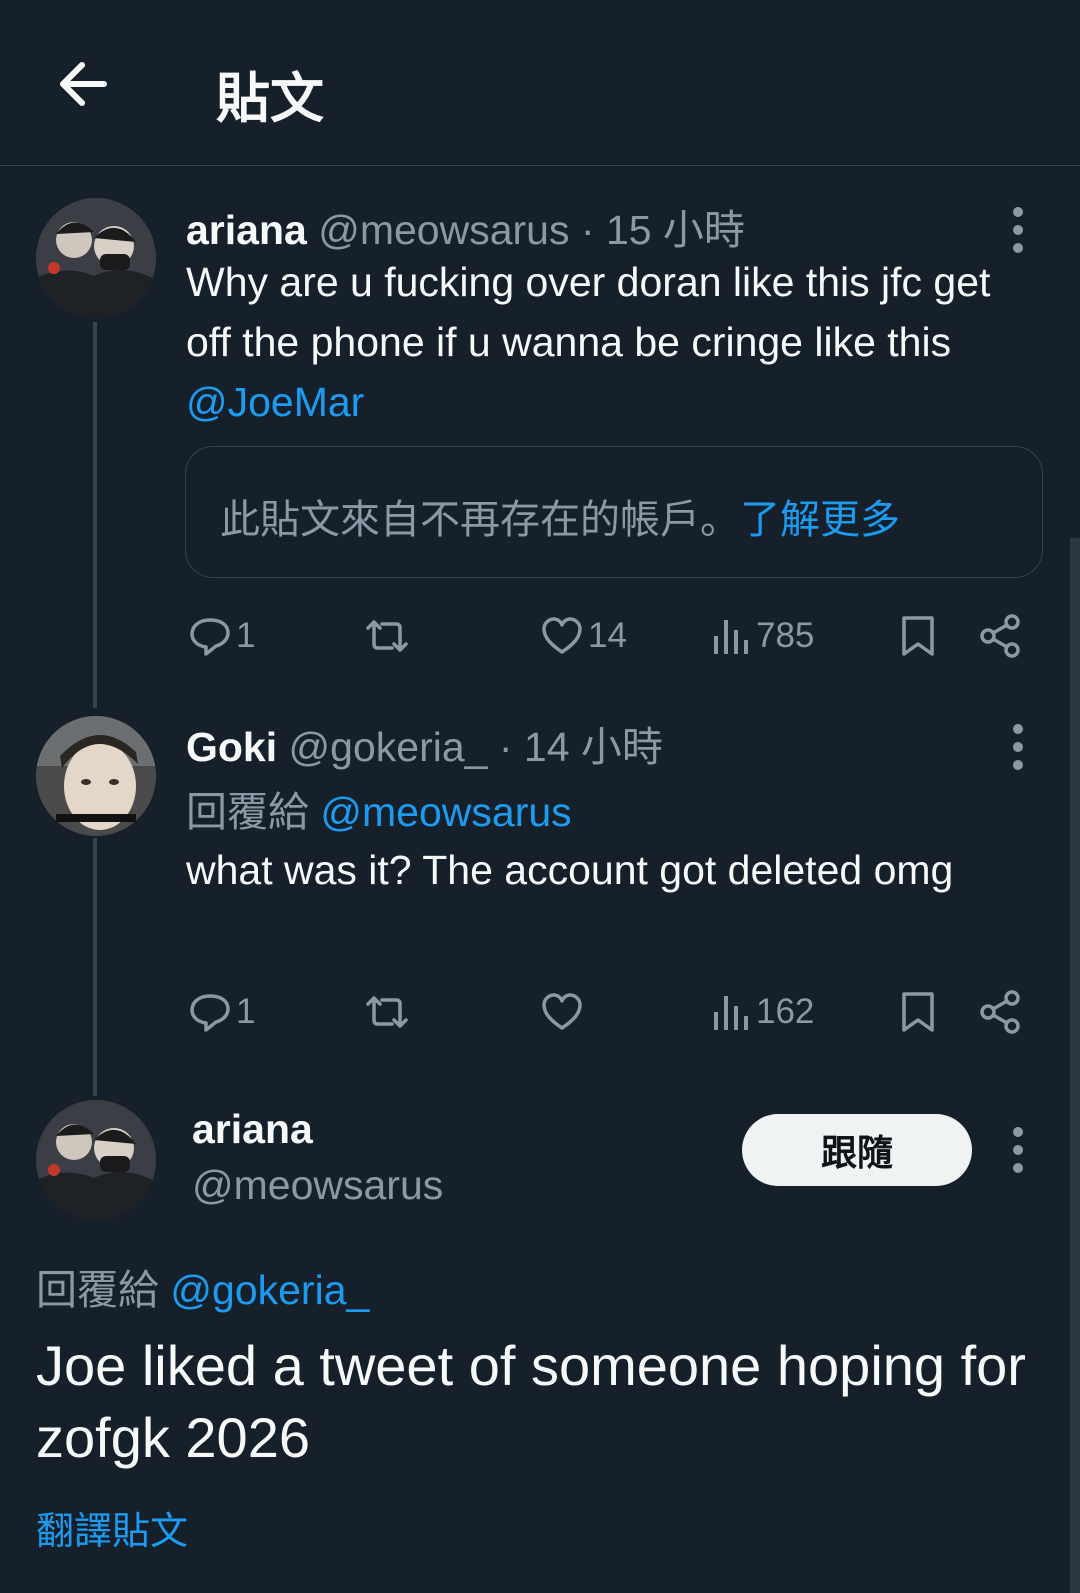 The width and height of the screenshot is (1080, 1593). What do you see at coordinates (231, 747) in the screenshot?
I see `display-name: Goki` at bounding box center [231, 747].